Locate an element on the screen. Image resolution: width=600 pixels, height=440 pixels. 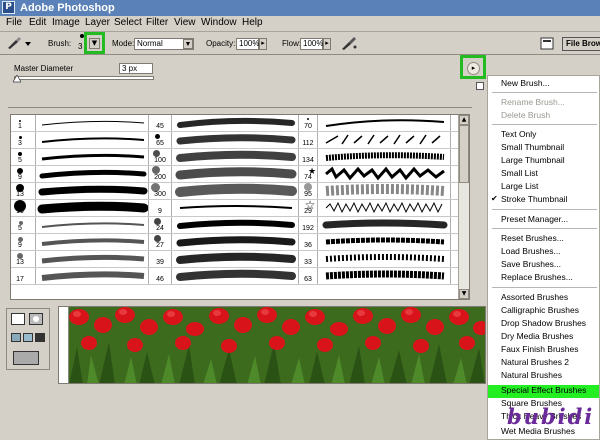
menu-help: Help is located at coordinates (252, 22).